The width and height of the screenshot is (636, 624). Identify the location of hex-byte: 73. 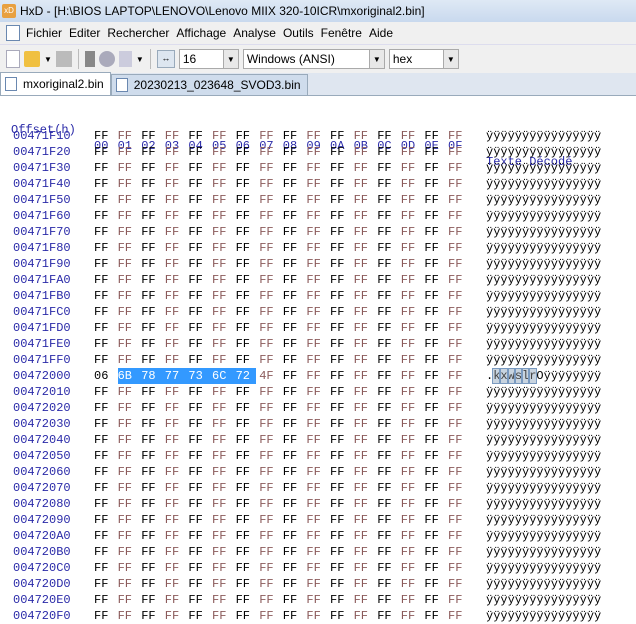
(200, 376).